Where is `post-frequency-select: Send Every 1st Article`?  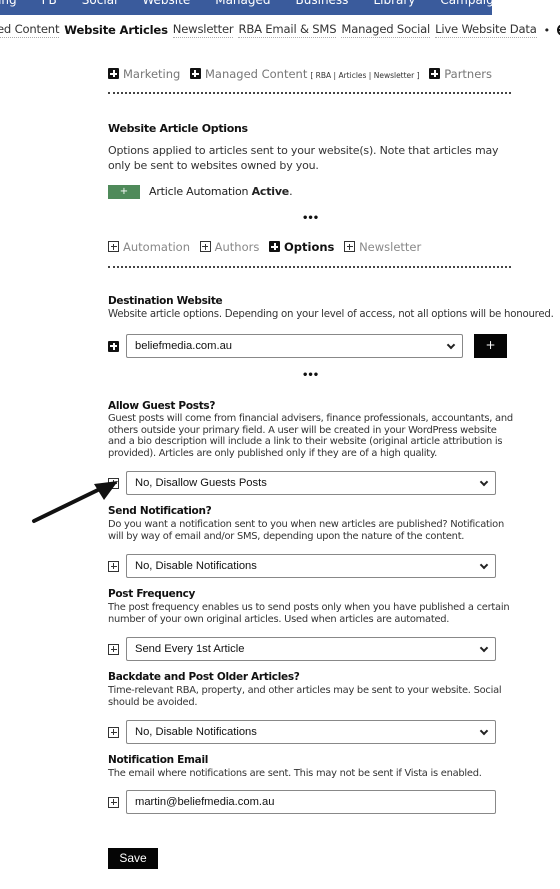 post-frequency-select: Send Every 1st Article is located at coordinates (311, 649).